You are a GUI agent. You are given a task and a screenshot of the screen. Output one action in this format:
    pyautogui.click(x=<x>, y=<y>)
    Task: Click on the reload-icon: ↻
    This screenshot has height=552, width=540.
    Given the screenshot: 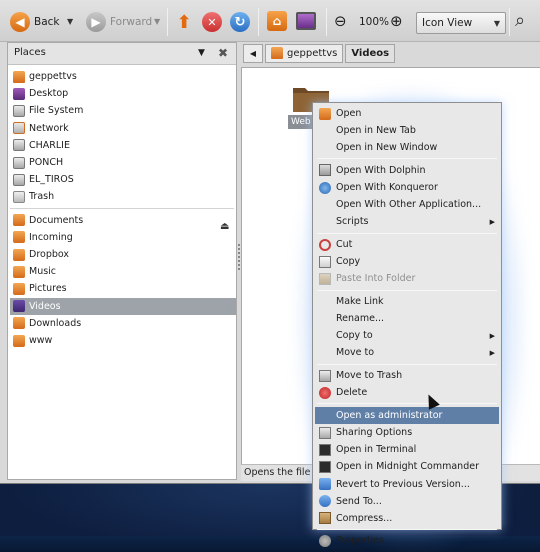 What is the action you would take?
    pyautogui.click(x=240, y=22)
    